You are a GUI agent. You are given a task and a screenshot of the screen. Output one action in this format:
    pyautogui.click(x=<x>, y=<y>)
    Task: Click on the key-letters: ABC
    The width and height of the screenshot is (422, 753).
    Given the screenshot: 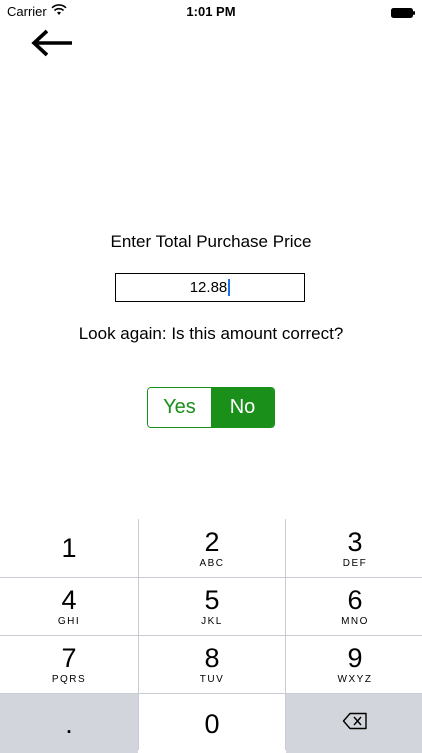 What is the action you would take?
    pyautogui.click(x=212, y=563)
    